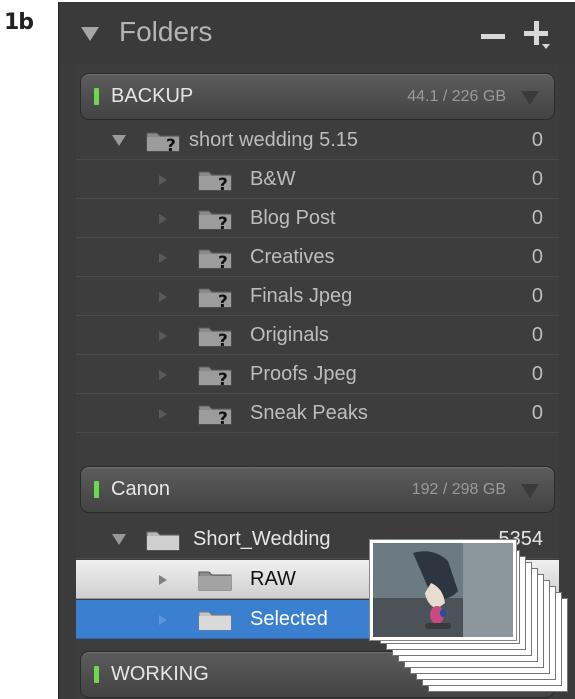  I want to click on volume-backup: BACKUP 44.1 / 226 GB, so click(317, 96).